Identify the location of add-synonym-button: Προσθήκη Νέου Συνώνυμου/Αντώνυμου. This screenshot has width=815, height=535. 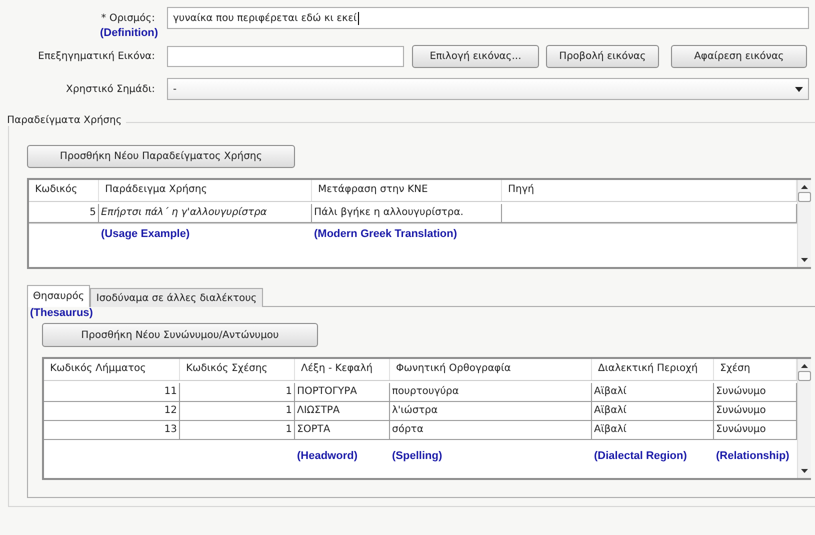
(180, 335).